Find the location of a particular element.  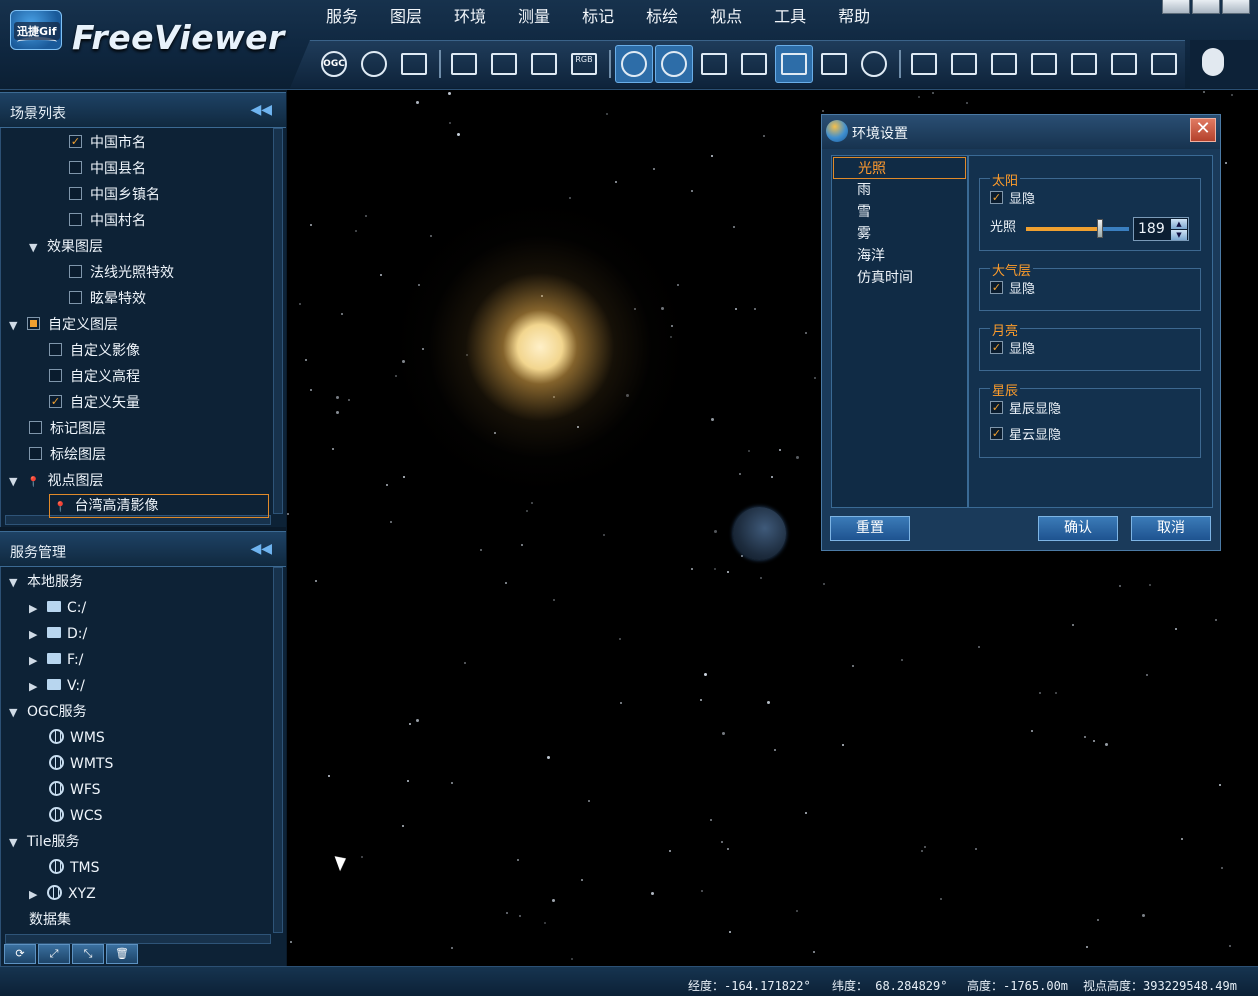

menu-item: 测量 is located at coordinates (534, 17).